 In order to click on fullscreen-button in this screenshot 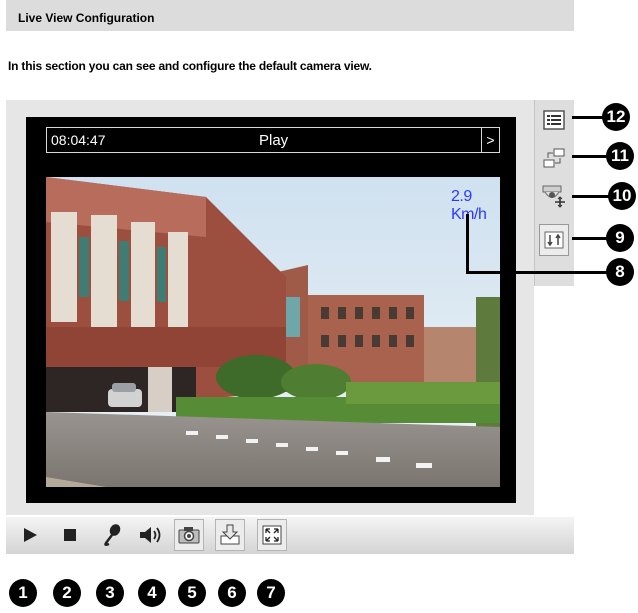, I will do `click(272, 535)`.